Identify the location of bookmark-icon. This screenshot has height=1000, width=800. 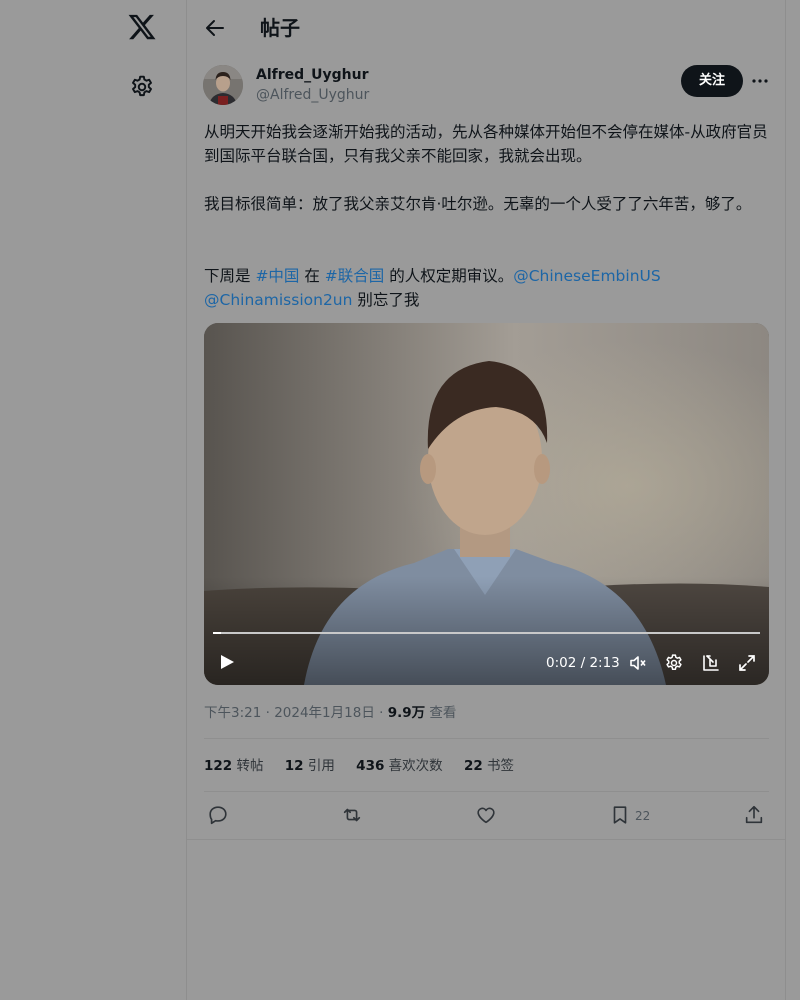
(620, 816).